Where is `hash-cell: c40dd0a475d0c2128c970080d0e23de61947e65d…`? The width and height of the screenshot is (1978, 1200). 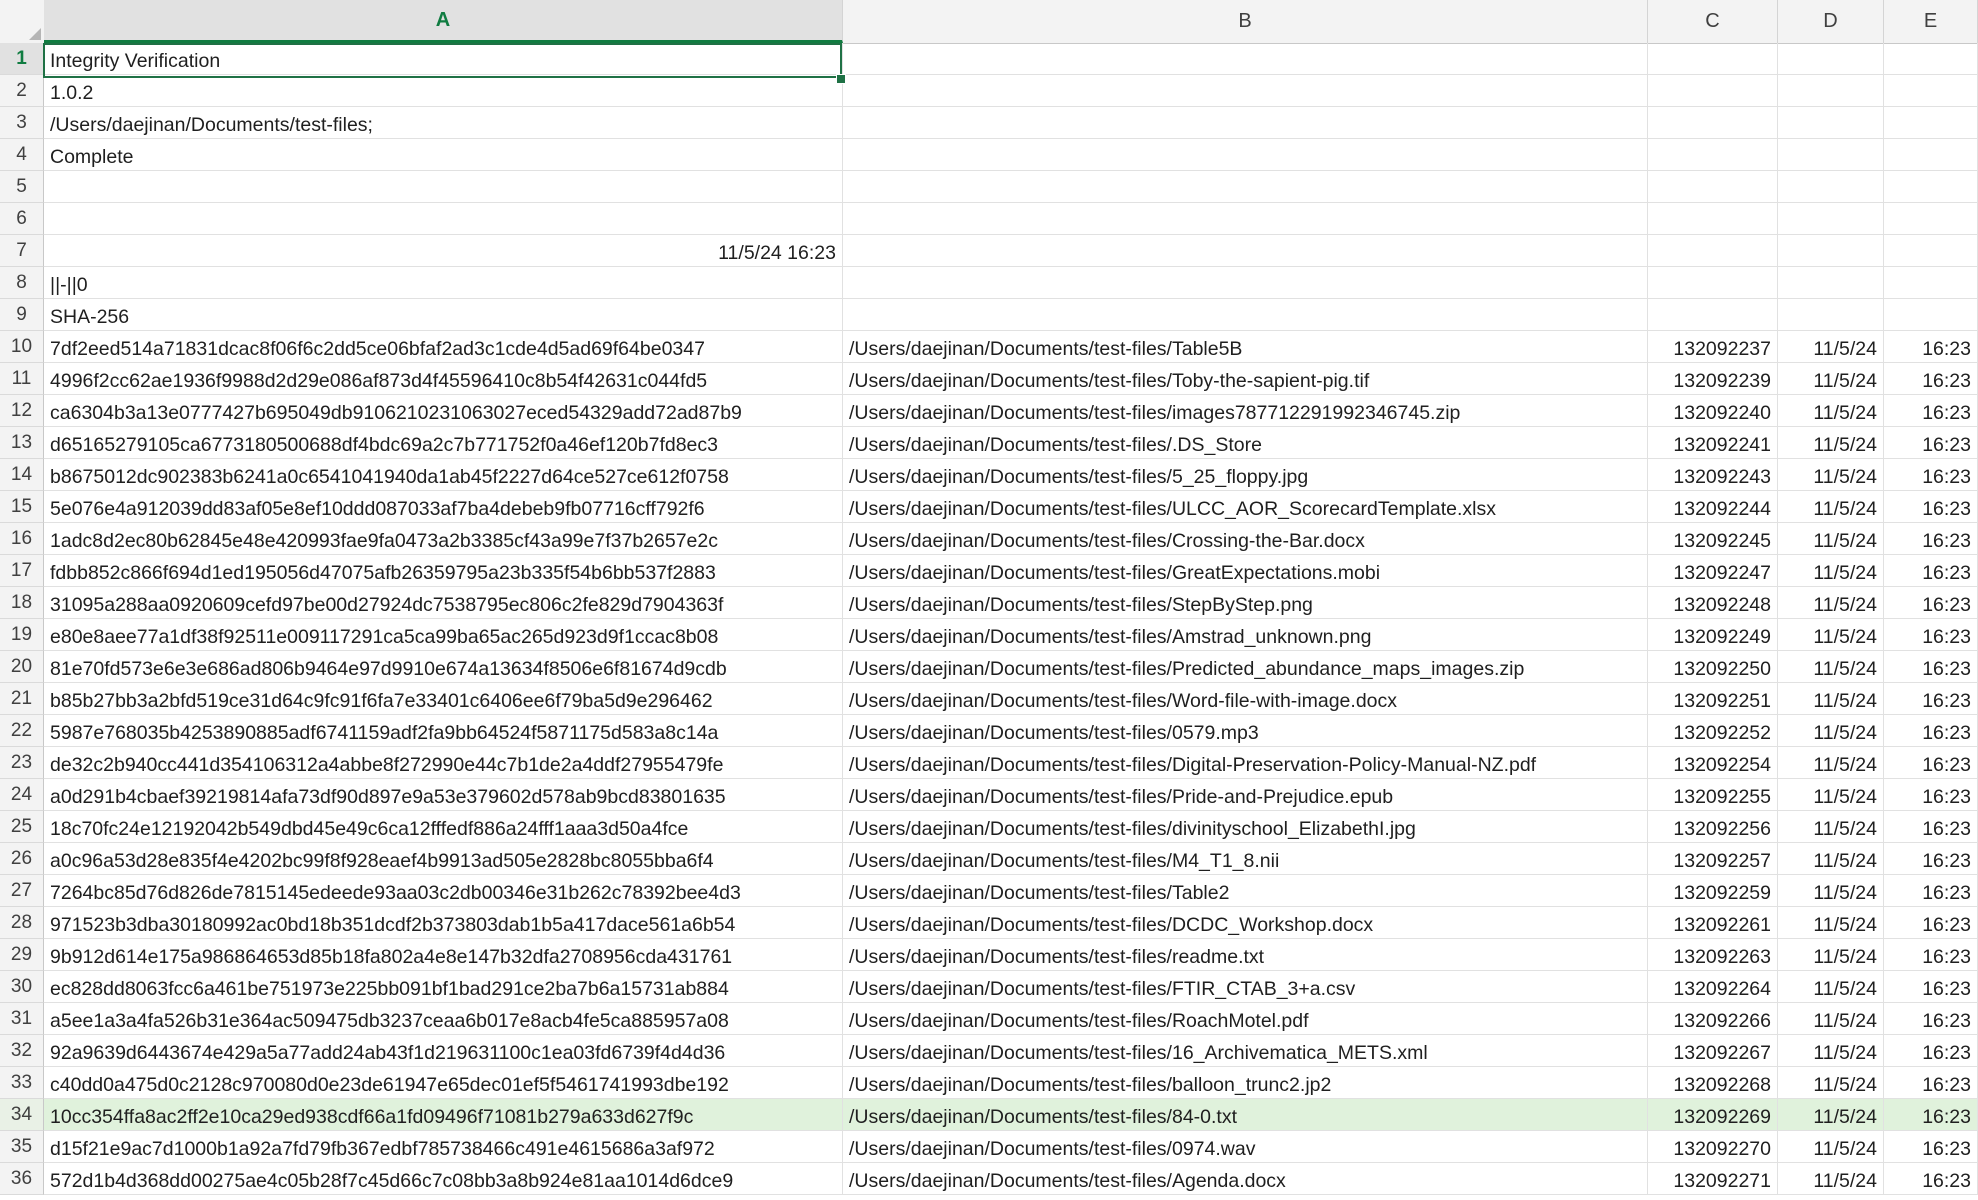 hash-cell: c40dd0a475d0c2128c970080d0e23de61947e65d… is located at coordinates (443, 1083).